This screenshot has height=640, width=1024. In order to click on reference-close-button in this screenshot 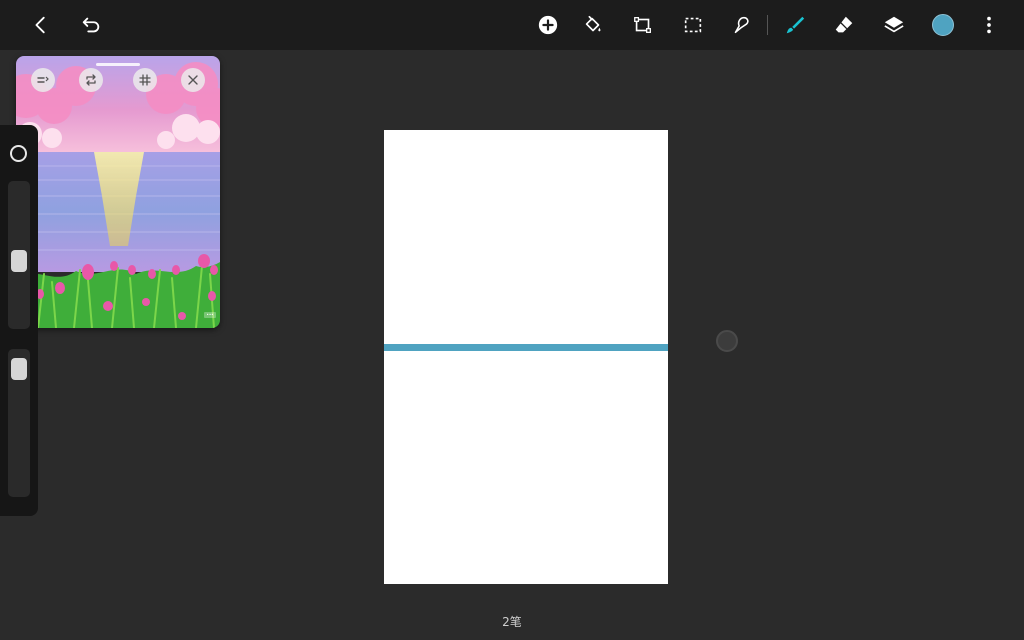, I will do `click(193, 80)`.